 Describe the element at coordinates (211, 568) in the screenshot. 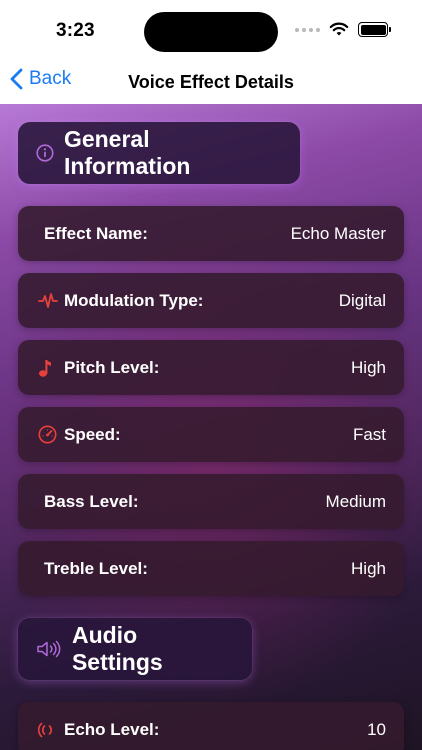

I see `row-treble-level: Treble Level: High` at that location.